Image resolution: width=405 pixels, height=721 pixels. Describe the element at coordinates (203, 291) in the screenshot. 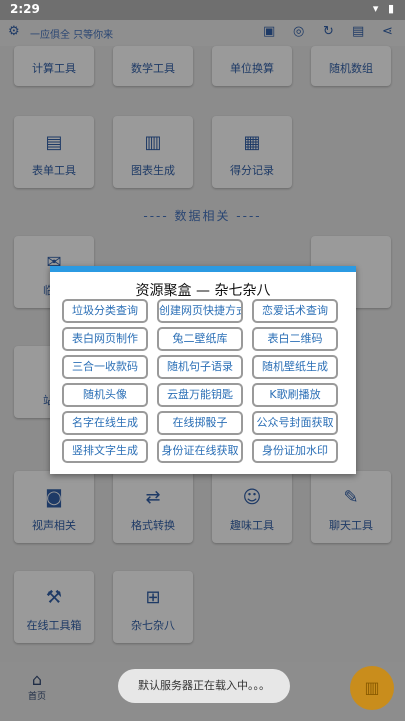

I see `dialog-title: 资源聚盒 — 杂七杂八` at that location.